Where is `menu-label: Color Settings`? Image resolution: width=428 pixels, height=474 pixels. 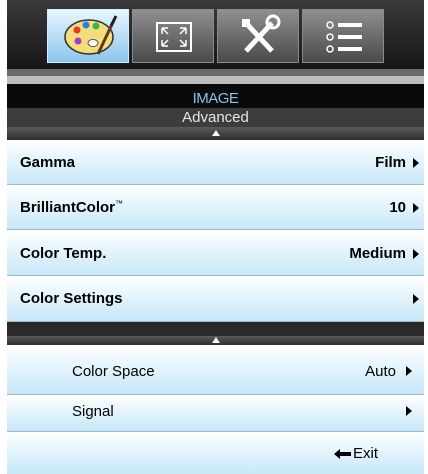 menu-label: Color Settings is located at coordinates (71, 298).